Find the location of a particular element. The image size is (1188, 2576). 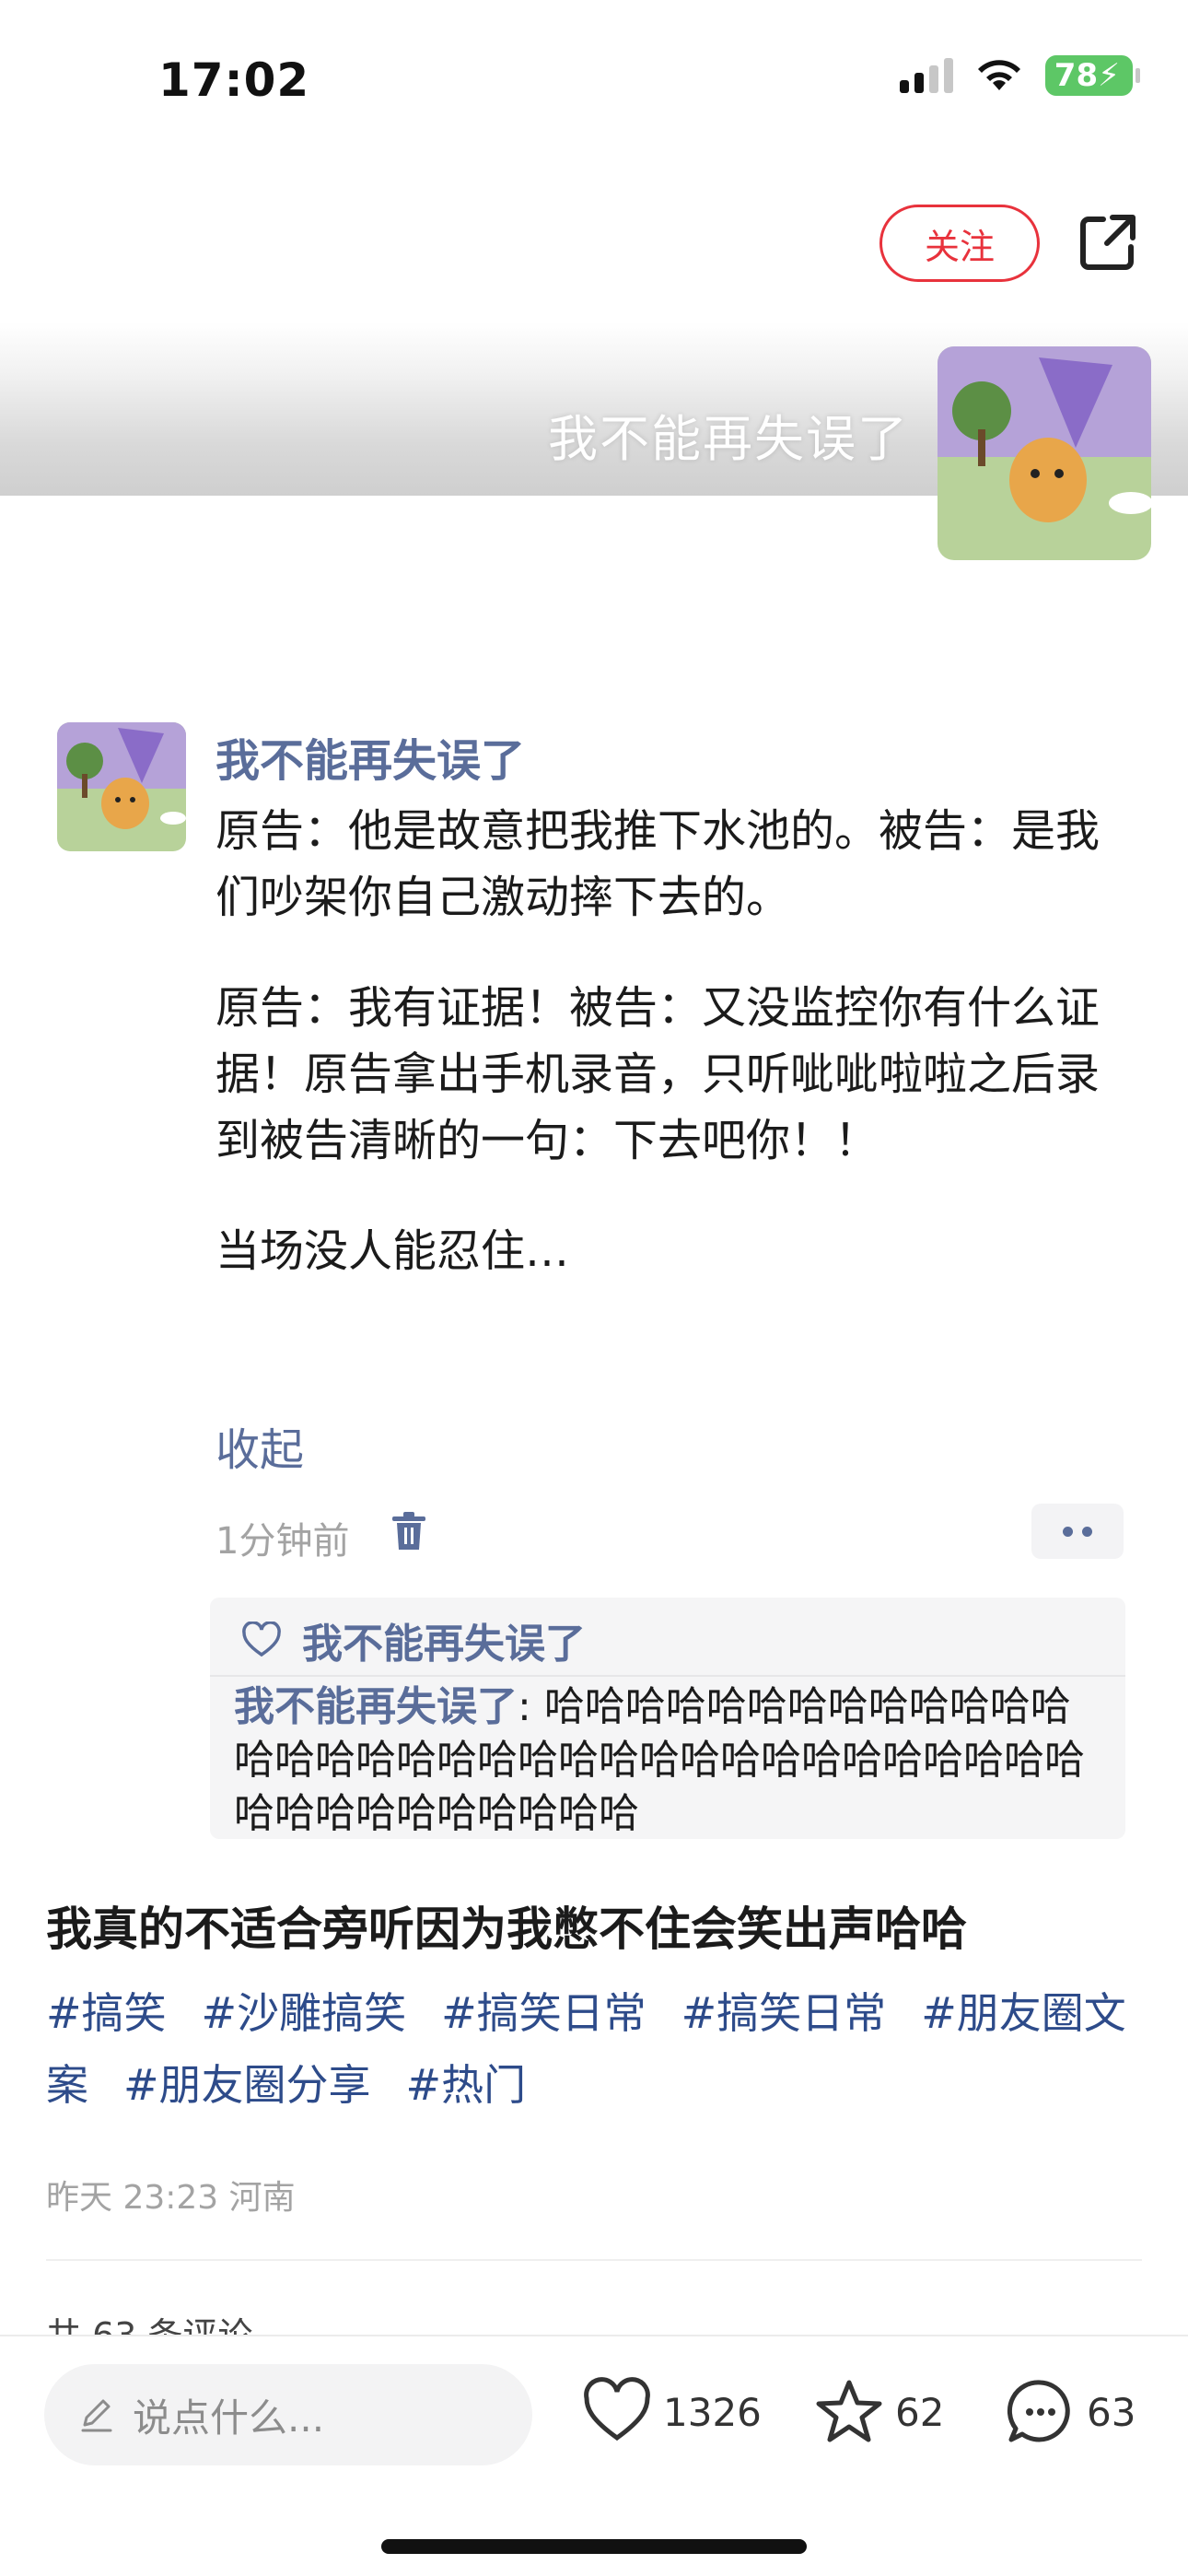

cellular-signal-icon is located at coordinates (926, 75).